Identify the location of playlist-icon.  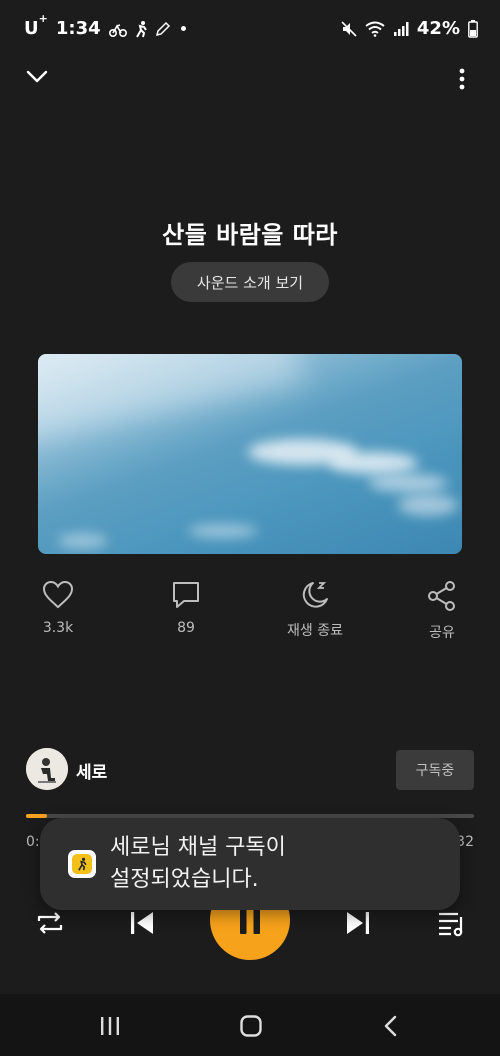
(451, 924).